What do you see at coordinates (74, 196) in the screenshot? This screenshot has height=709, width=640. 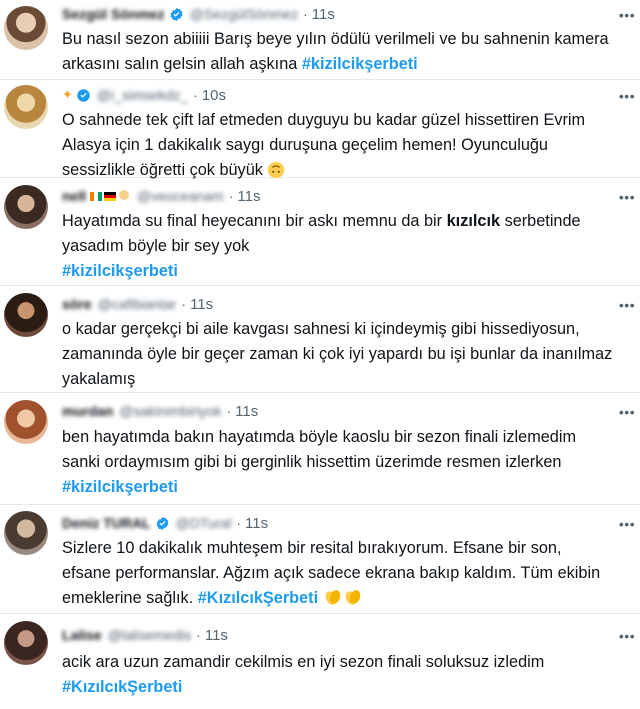 I see `display-name: nell` at bounding box center [74, 196].